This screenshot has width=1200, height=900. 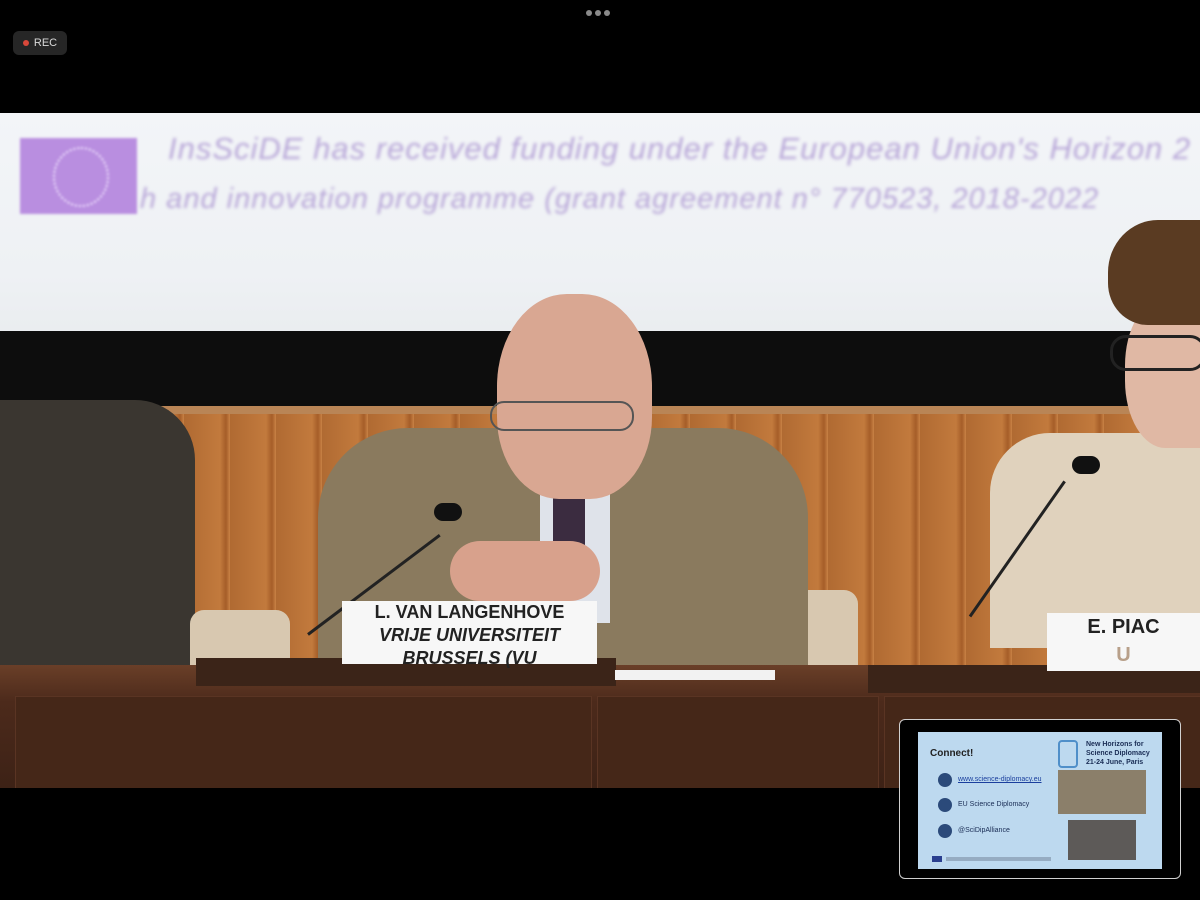 I want to click on left-participant, so click(x=97, y=532).